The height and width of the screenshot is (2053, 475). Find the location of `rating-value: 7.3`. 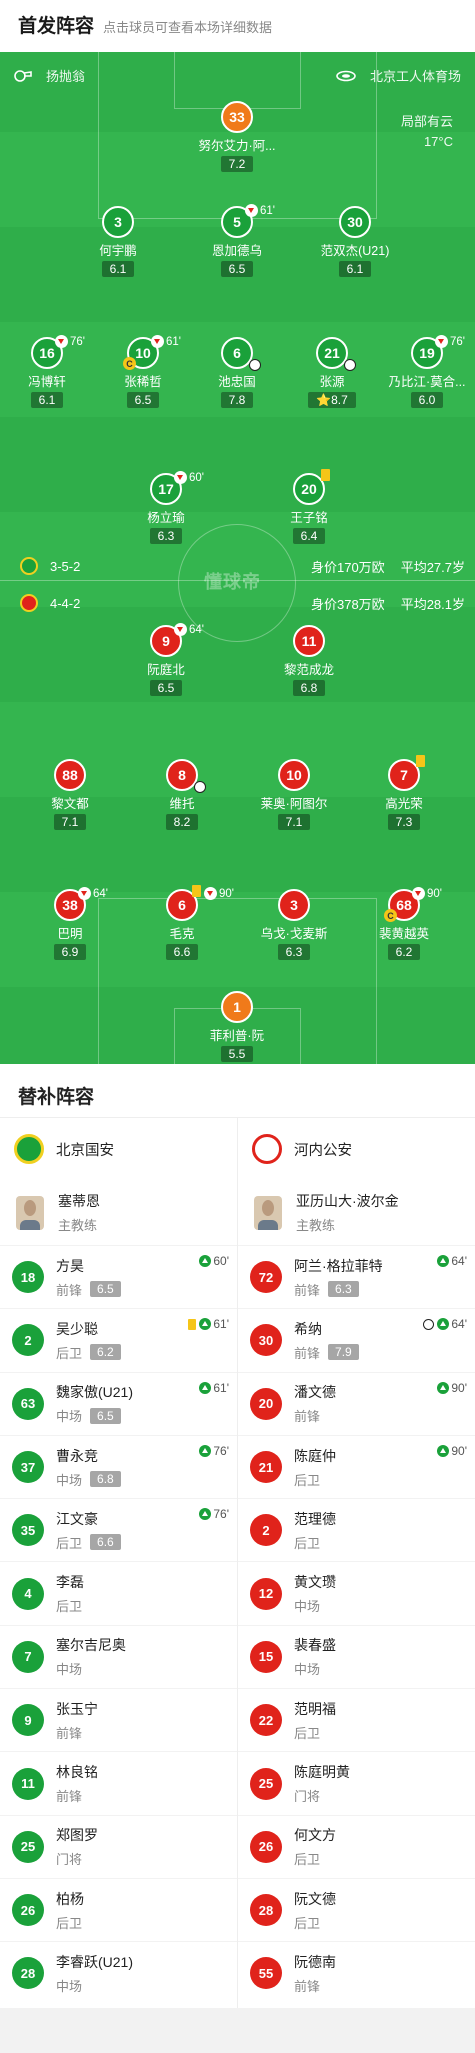

rating-value: 7.3 is located at coordinates (404, 822).